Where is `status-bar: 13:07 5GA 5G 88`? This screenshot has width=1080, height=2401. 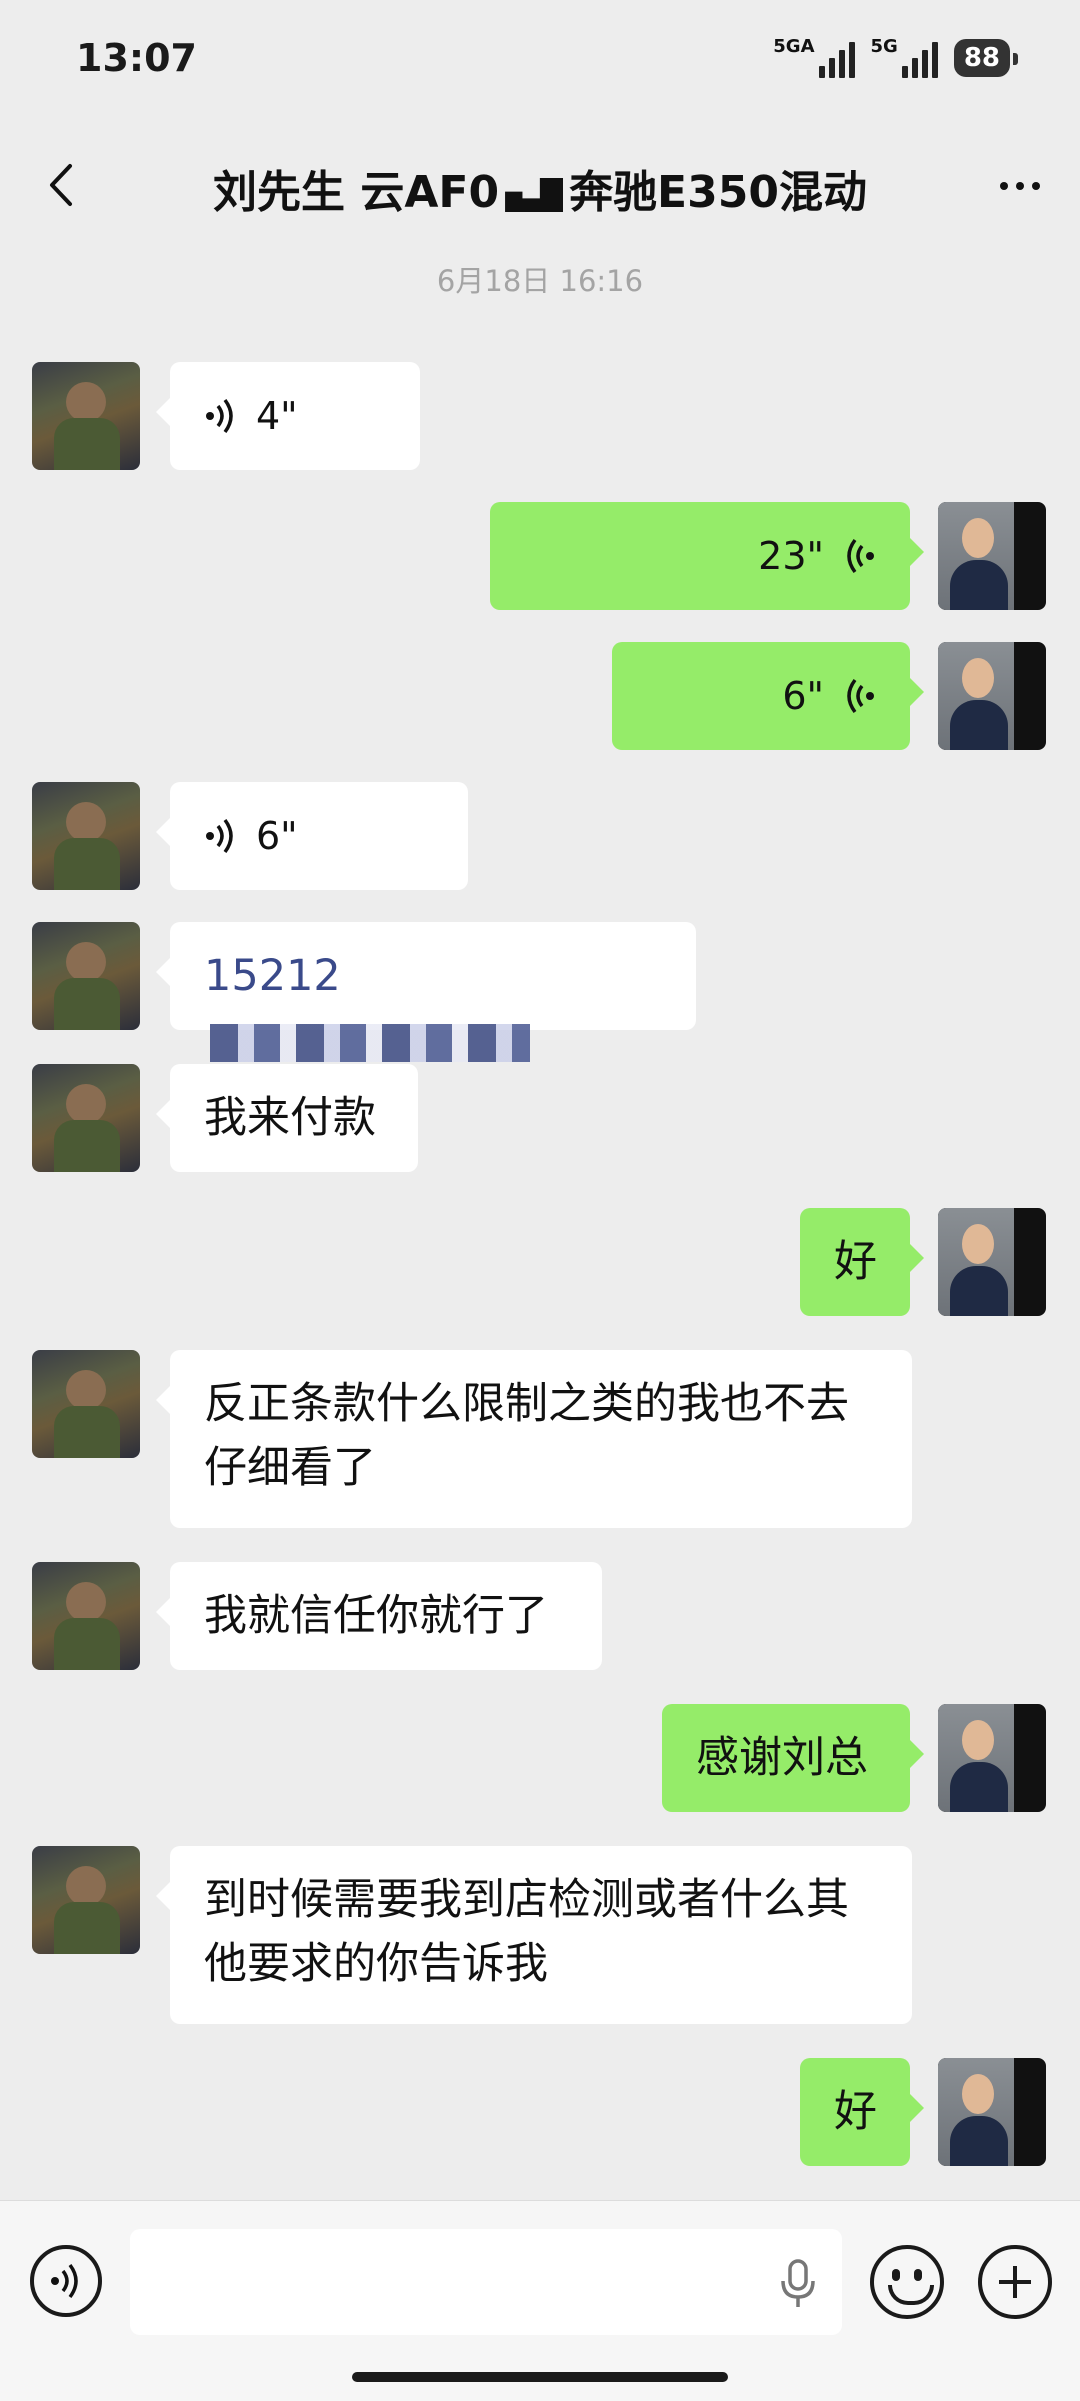
status-bar: 13:07 5GA 5G 88 is located at coordinates (540, 60).